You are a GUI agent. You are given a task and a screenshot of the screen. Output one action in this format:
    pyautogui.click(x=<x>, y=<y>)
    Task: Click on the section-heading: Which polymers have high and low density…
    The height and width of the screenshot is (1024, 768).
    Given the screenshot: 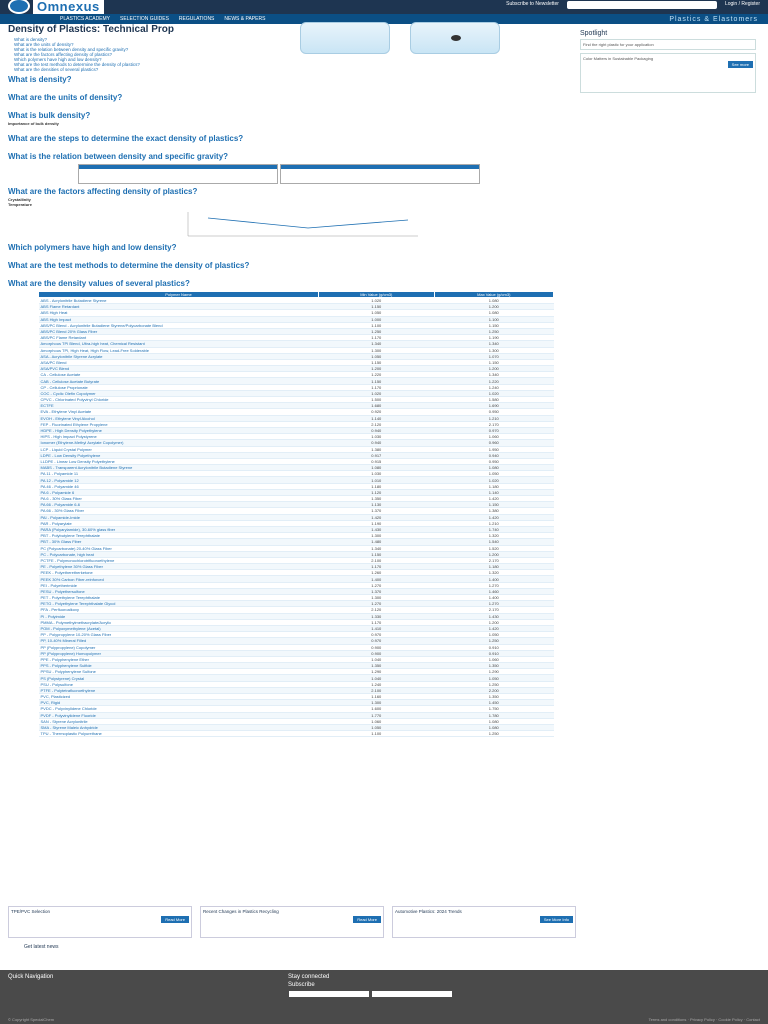 What is the action you would take?
    pyautogui.click(x=92, y=247)
    